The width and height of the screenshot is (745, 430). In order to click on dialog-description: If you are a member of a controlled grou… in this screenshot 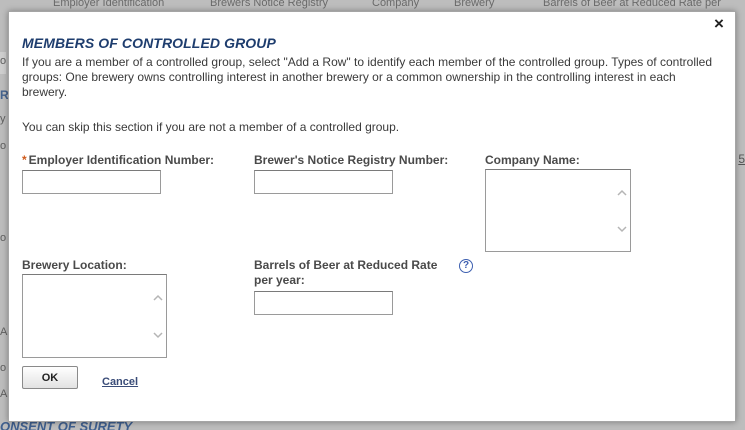, I will do `click(367, 77)`.